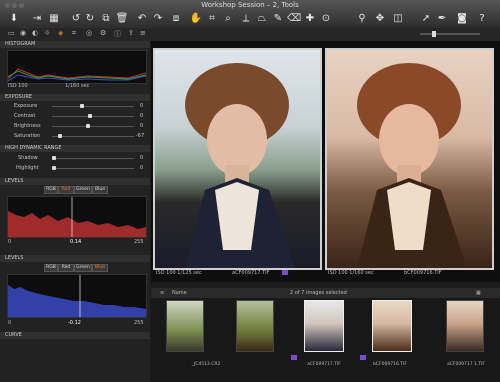  I want to click on search-icon: ⚲, so click(362, 18).